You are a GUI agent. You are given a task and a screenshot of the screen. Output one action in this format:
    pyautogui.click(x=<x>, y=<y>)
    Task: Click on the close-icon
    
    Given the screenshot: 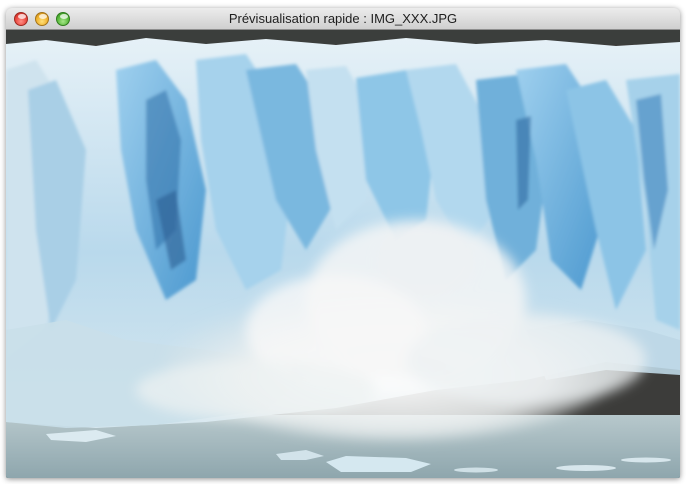 What is the action you would take?
    pyautogui.click(x=21, y=19)
    